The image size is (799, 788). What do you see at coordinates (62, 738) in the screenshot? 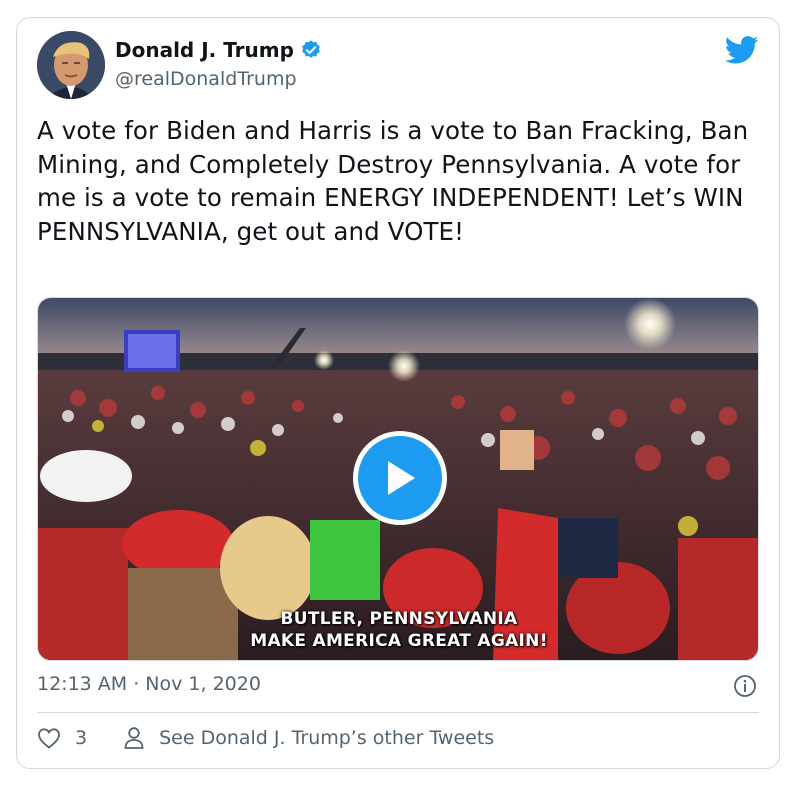
I see `like-button: 3` at bounding box center [62, 738].